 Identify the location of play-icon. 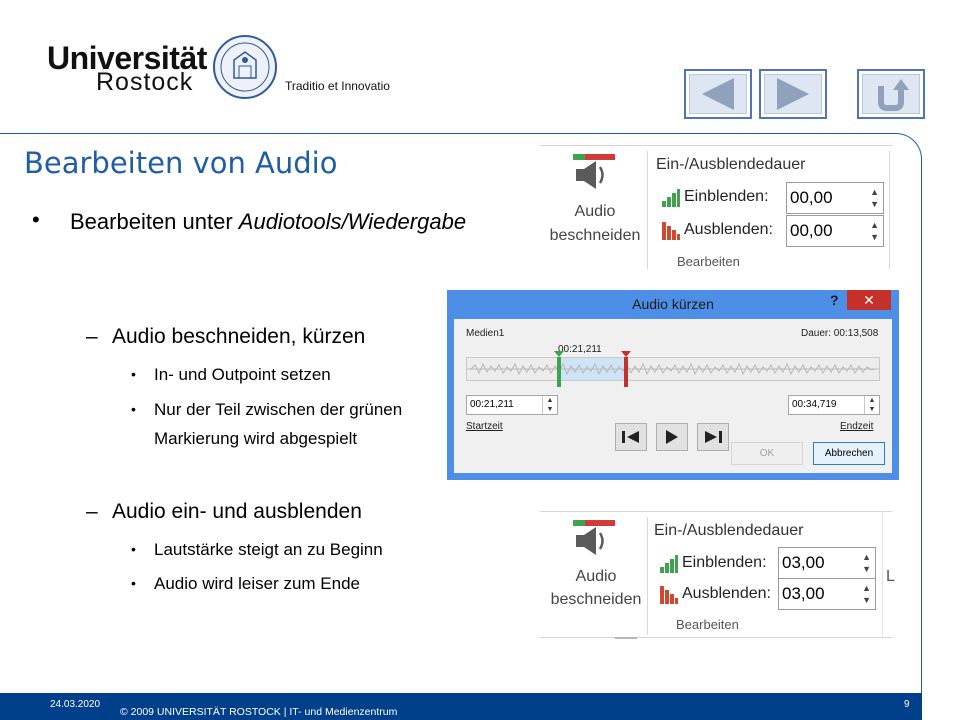
(672, 437).